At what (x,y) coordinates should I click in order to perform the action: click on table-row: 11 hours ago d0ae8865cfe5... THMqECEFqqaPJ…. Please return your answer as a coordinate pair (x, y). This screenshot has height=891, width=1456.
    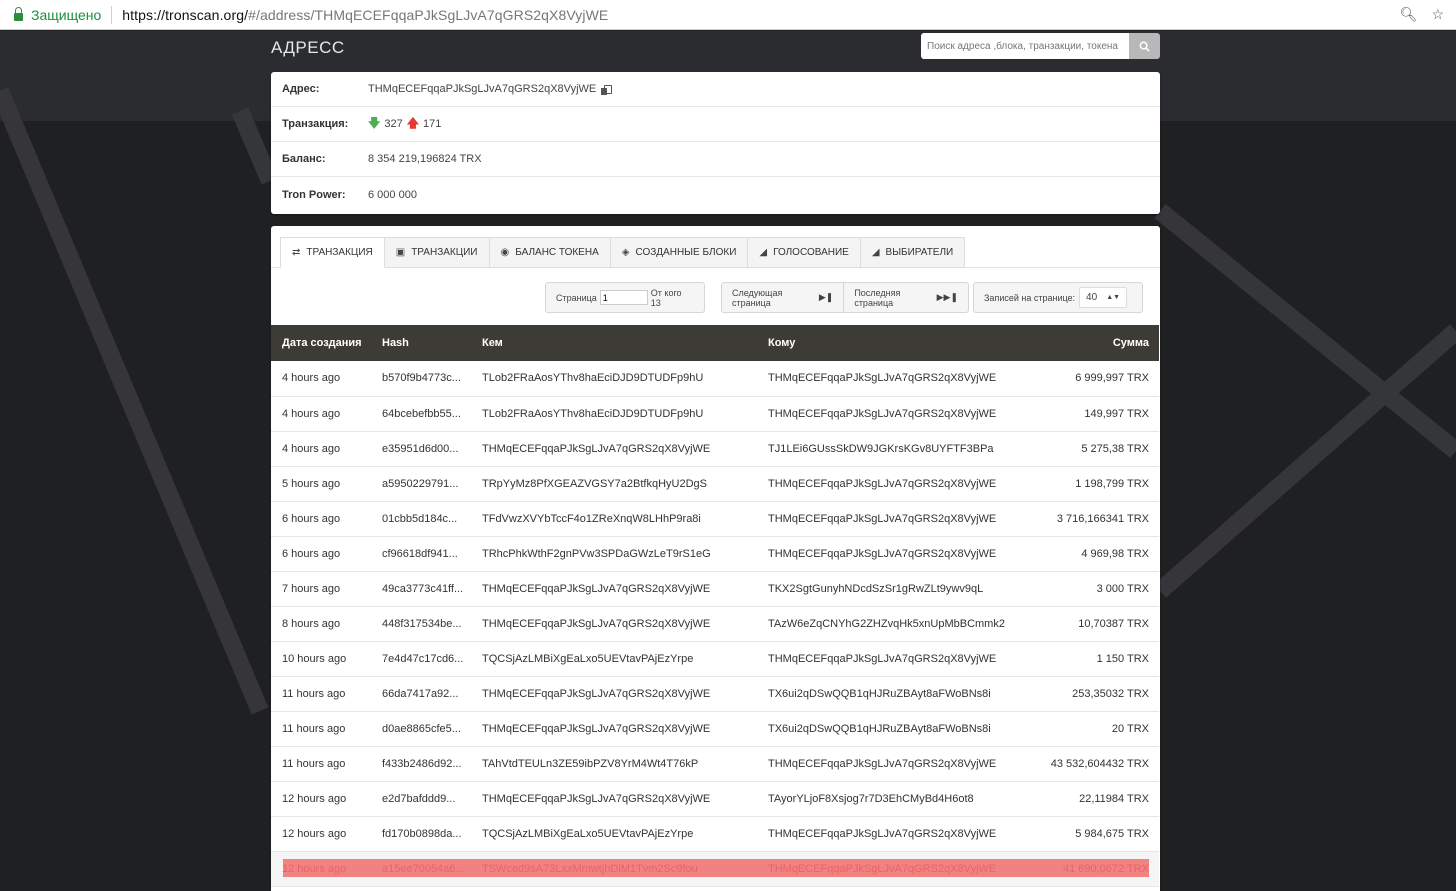
    Looking at the image, I should click on (715, 729).